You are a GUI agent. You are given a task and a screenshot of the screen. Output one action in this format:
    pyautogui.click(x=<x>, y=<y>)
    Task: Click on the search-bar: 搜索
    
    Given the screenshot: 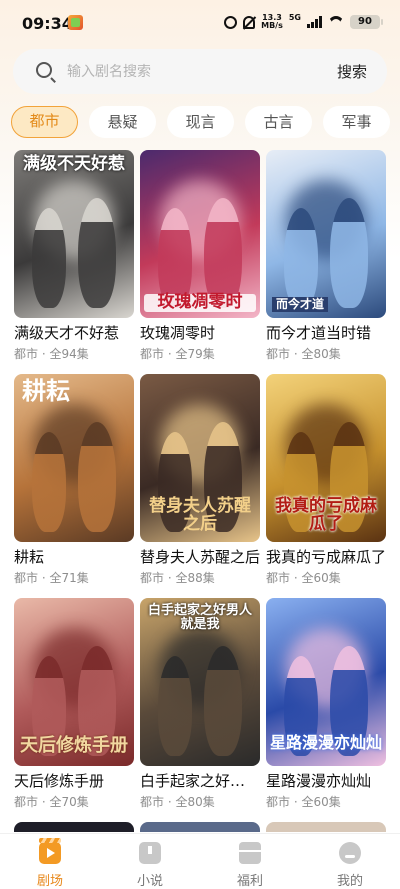 What is the action you would take?
    pyautogui.click(x=200, y=71)
    